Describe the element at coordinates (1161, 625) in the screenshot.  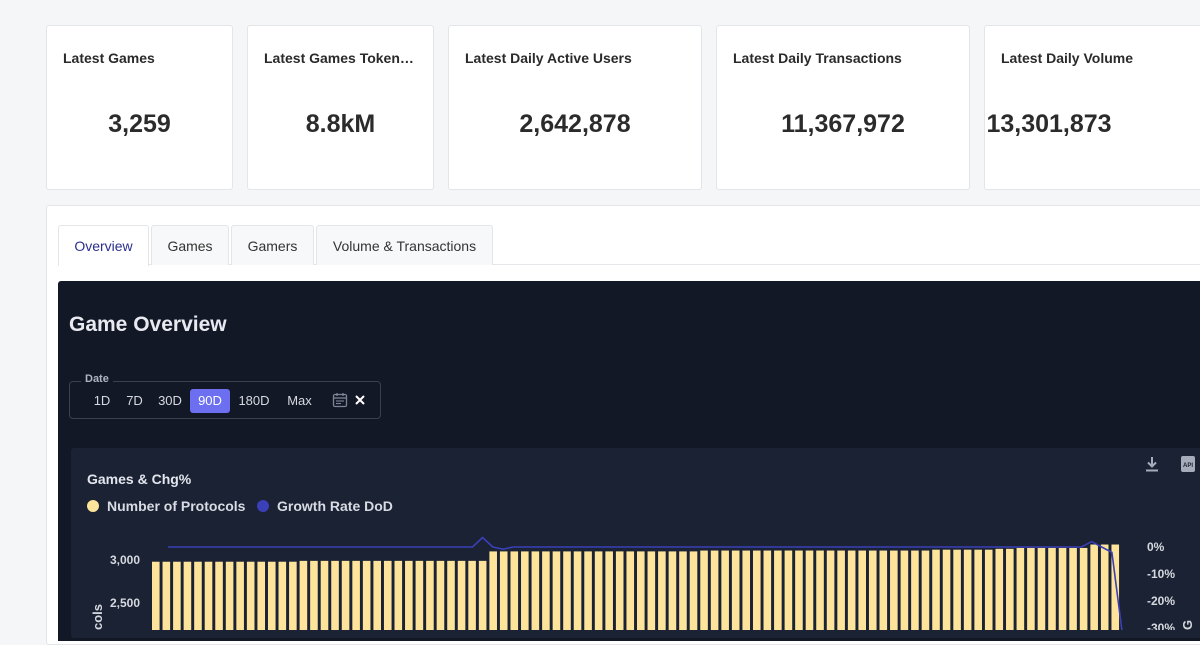
I see `y-right-tick: -30%` at that location.